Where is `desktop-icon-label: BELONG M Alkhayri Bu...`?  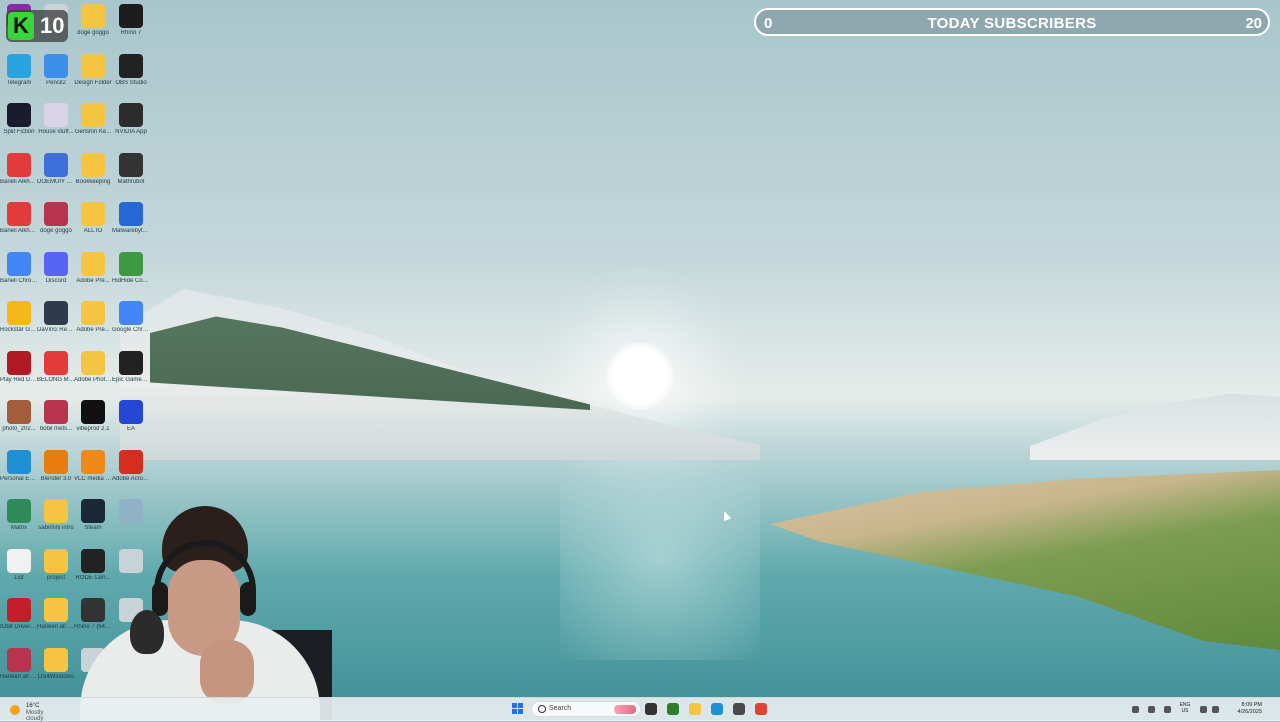
desktop-icon-label: BELONG M Alkhayri Bu... is located at coordinates (56, 379).